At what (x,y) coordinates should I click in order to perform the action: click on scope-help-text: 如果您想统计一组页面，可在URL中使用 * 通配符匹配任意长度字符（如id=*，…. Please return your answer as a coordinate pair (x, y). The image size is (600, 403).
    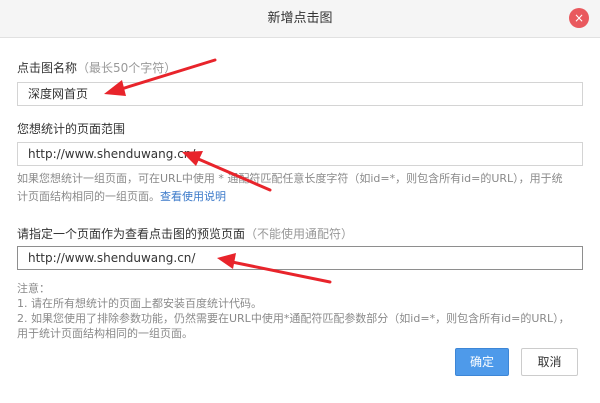
    Looking at the image, I should click on (302, 188).